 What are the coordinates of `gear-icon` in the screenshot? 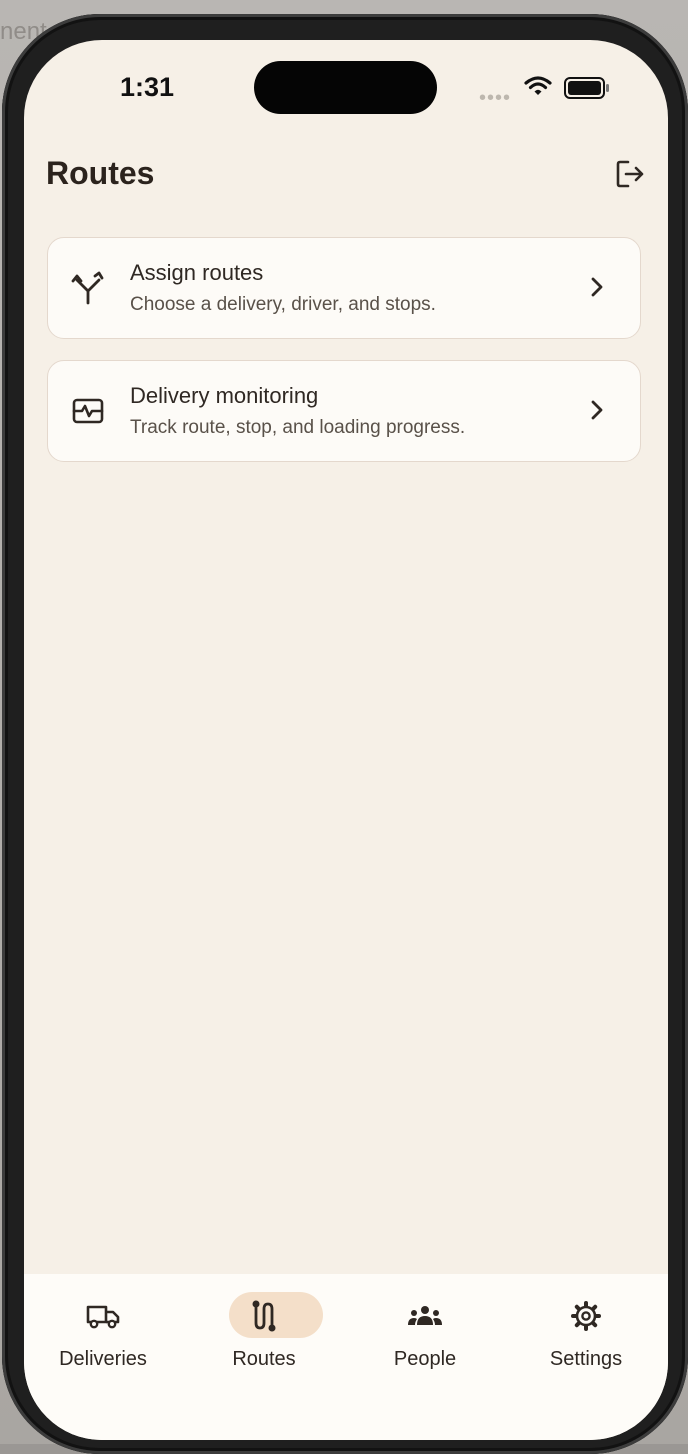 It's located at (586, 1316).